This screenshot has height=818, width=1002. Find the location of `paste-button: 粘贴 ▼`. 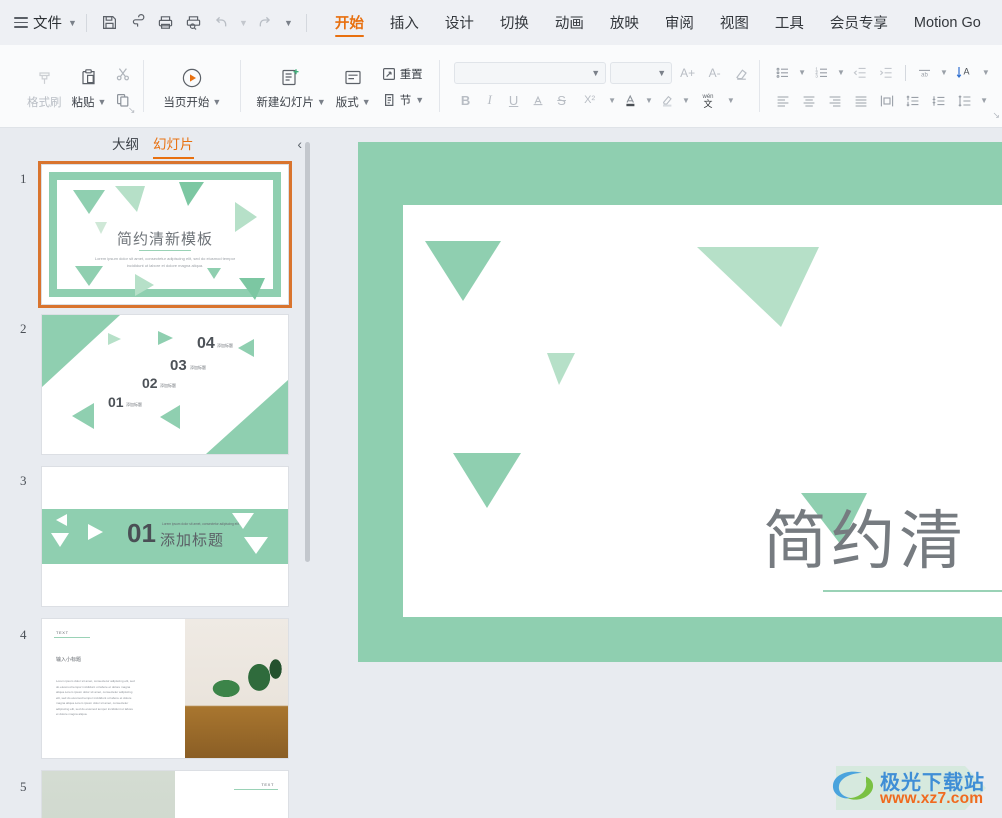

paste-button: 粘贴 ▼ is located at coordinates (89, 87).